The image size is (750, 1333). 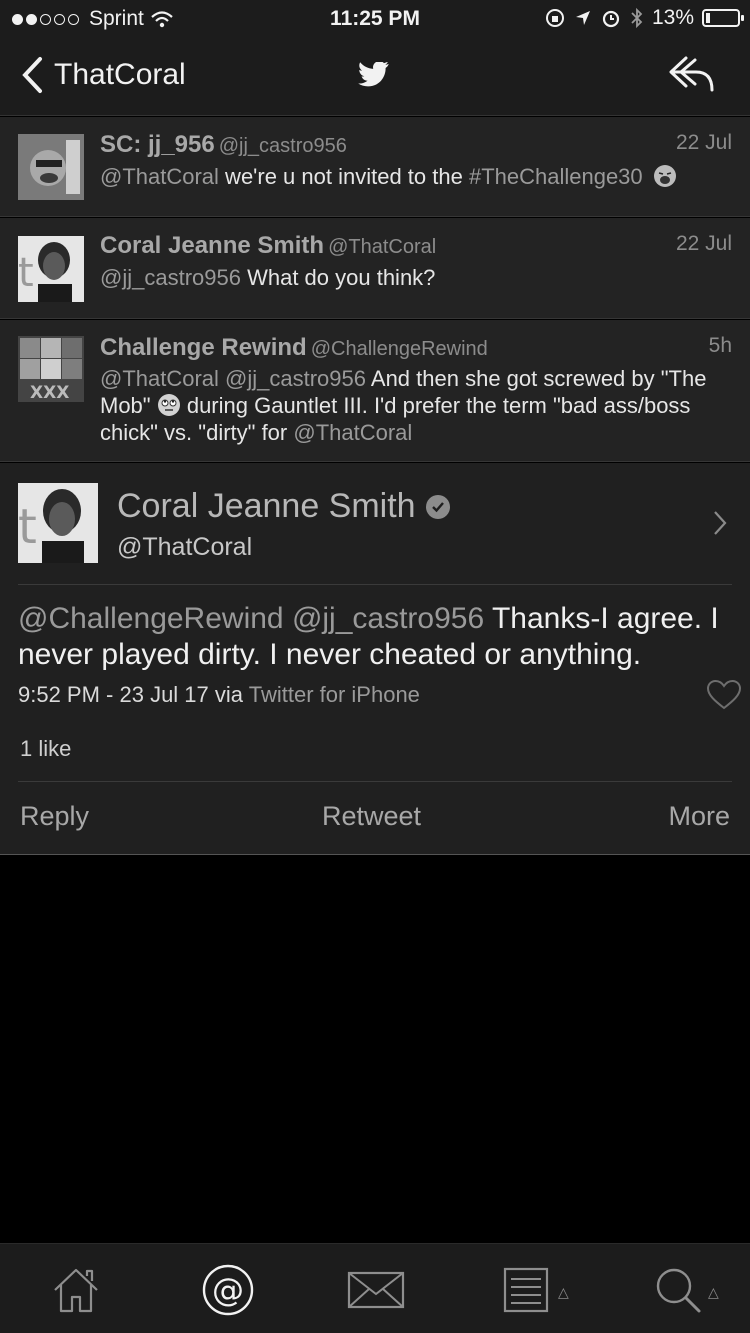 What do you see at coordinates (672, 17) in the screenshot?
I see `battery-percent: 13%` at bounding box center [672, 17].